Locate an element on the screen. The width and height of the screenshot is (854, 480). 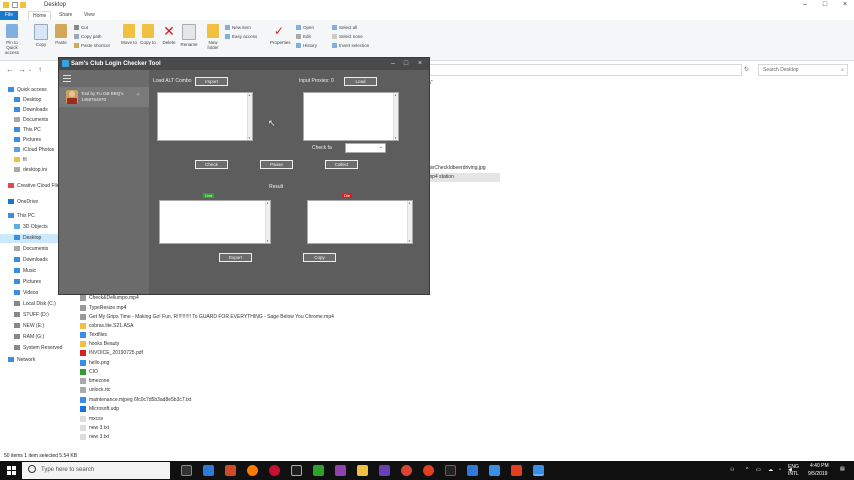
quick-save-icon is located at coordinates (15, 5).